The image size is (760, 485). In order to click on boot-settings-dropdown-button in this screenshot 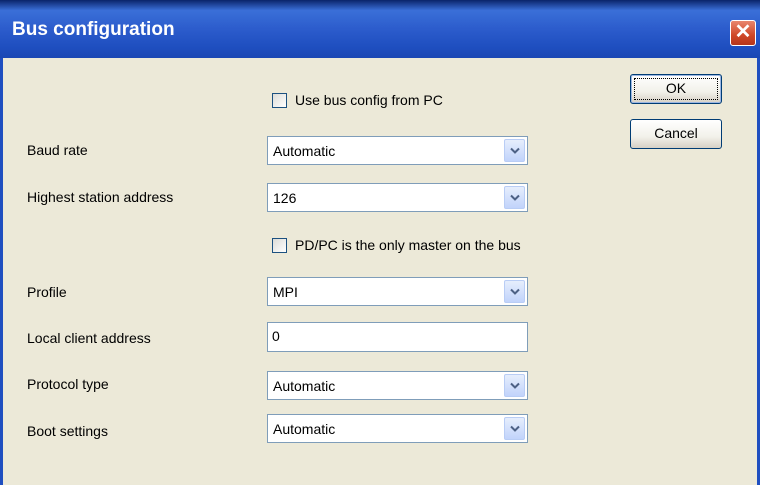, I will do `click(514, 428)`.